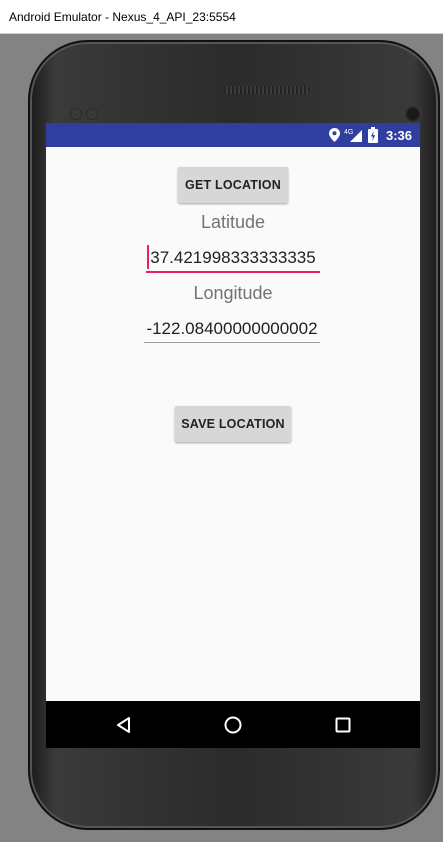 This screenshot has height=842, width=443. Describe the element at coordinates (413, 114) in the screenshot. I see `front-camera-icon` at that location.